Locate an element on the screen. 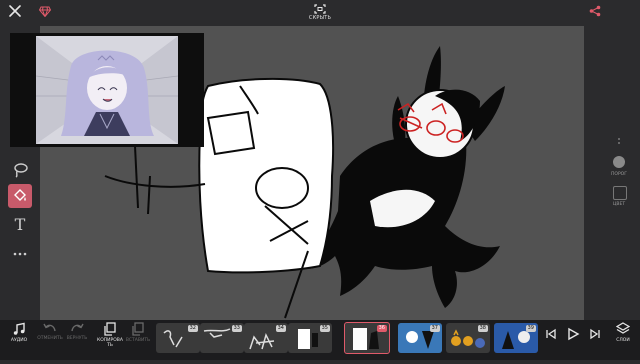  top-bar: СКРЫТЬ is located at coordinates (320, 12).